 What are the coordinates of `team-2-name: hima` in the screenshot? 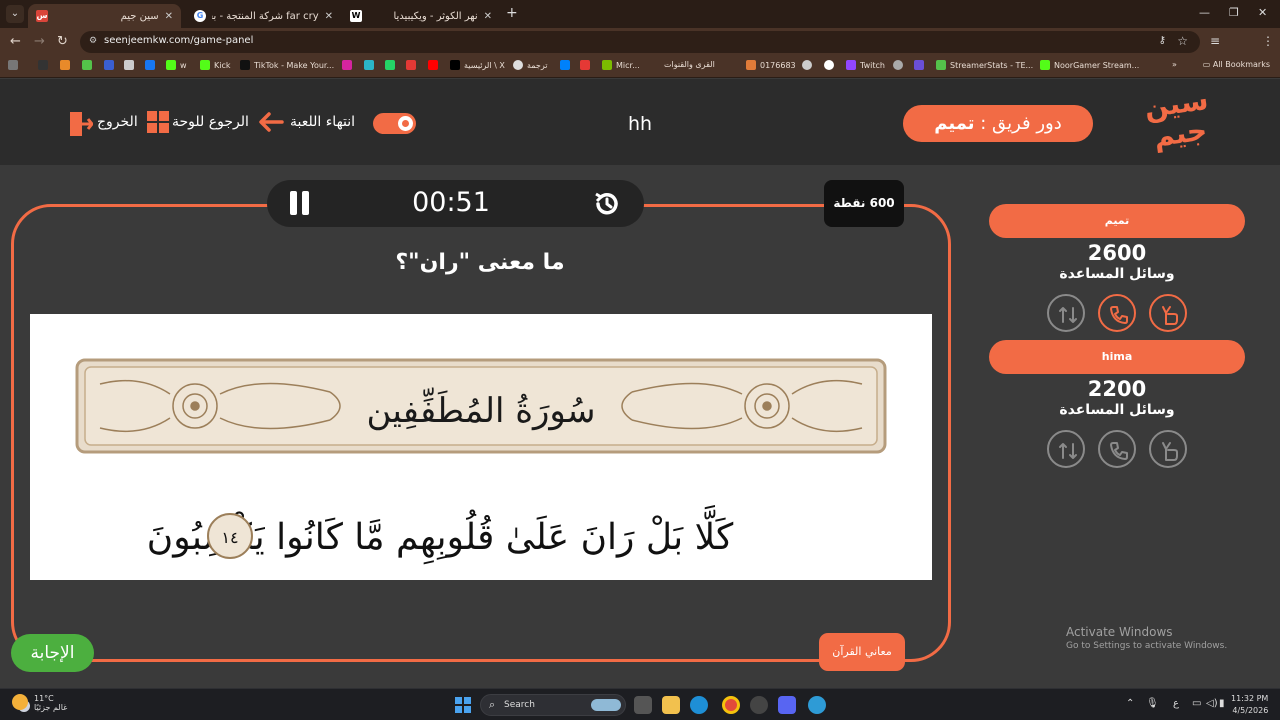 It's located at (1117, 357).